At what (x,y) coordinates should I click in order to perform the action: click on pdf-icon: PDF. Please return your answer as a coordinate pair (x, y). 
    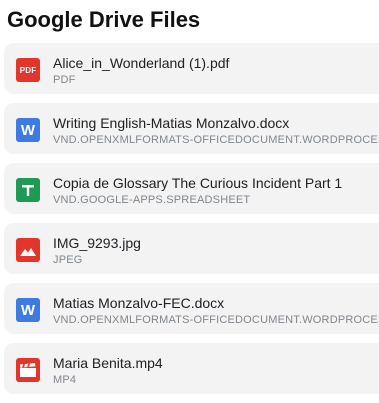
    Looking at the image, I should click on (28, 70).